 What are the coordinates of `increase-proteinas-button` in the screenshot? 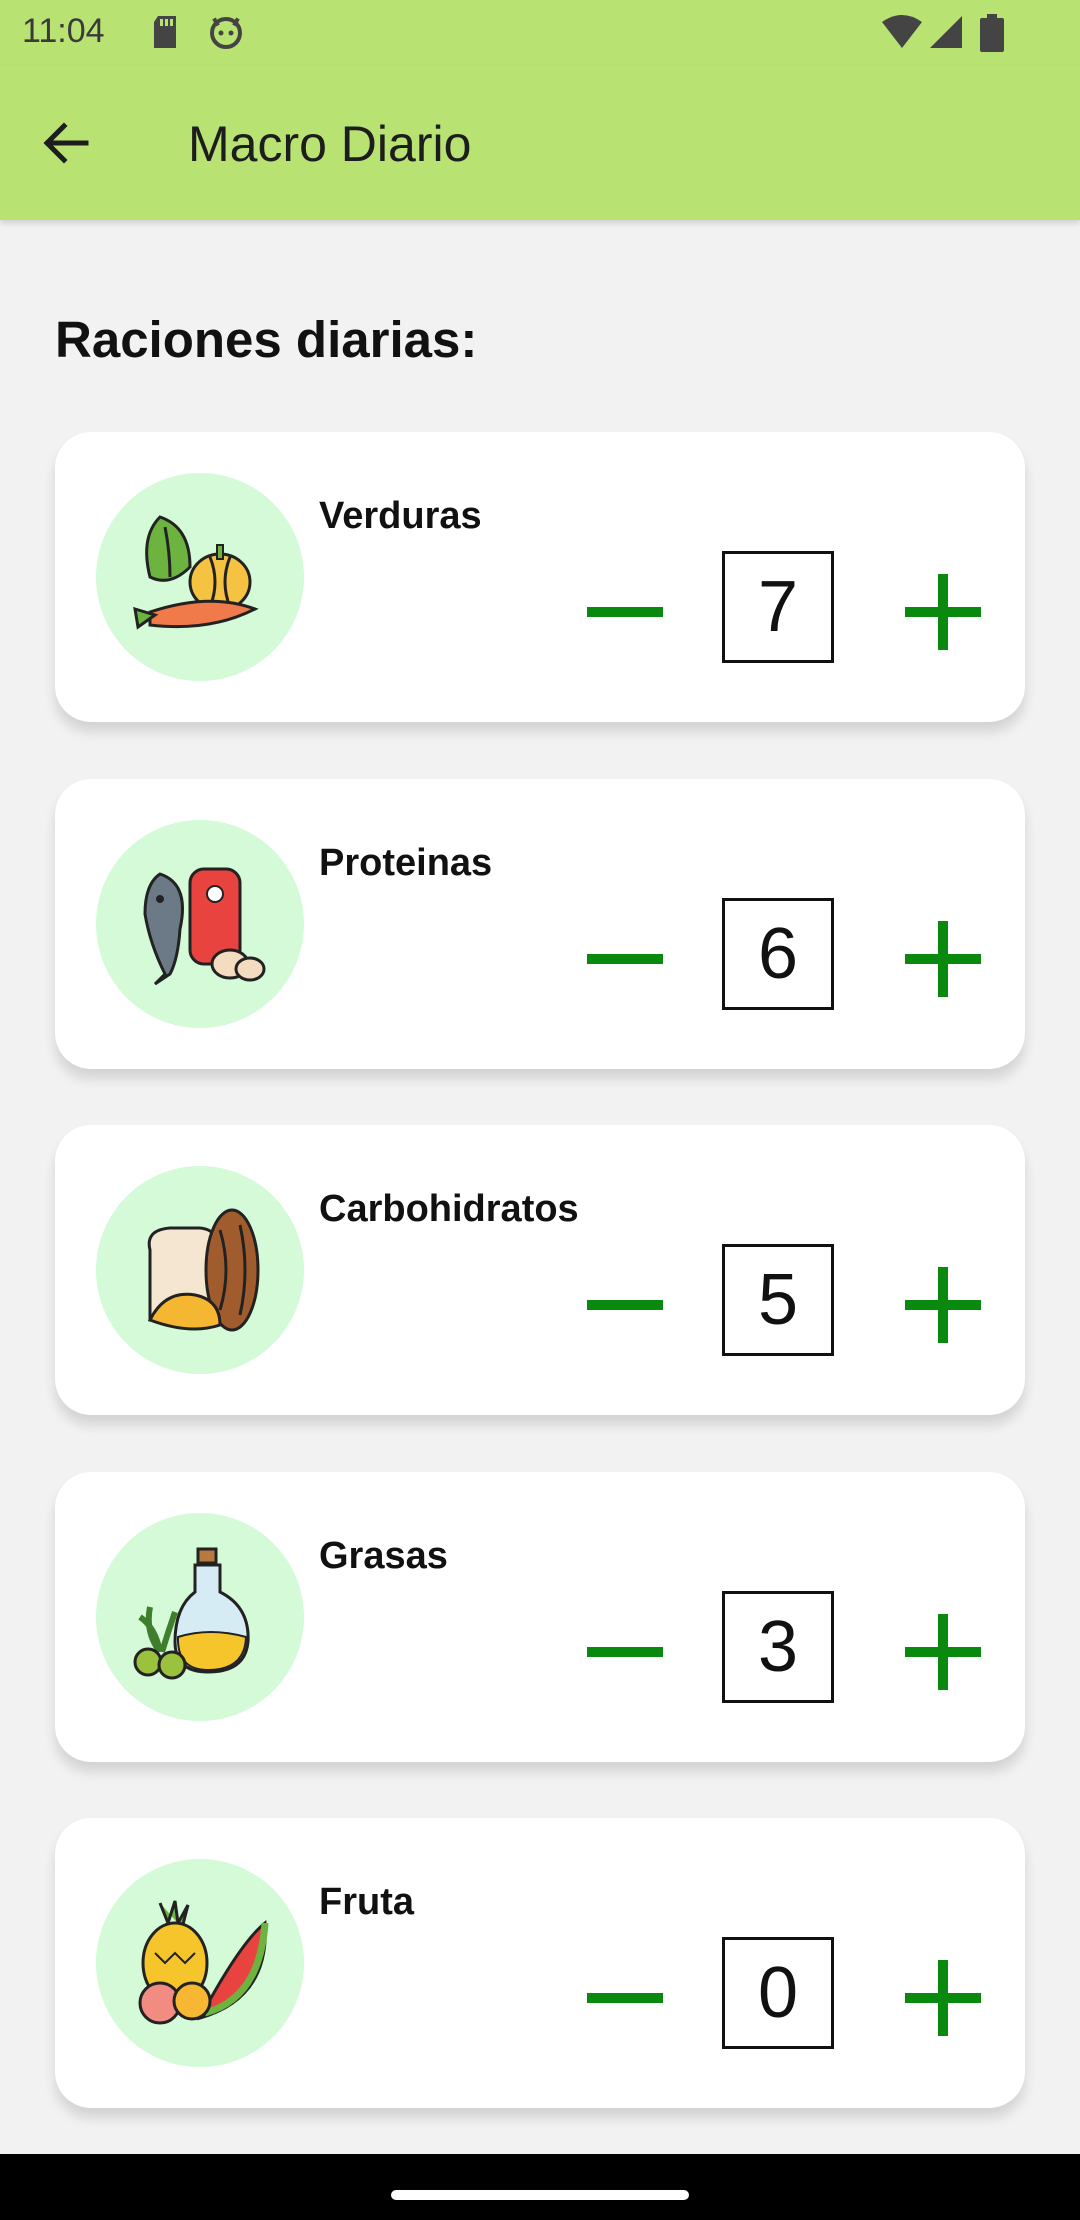 It's located at (943, 959).